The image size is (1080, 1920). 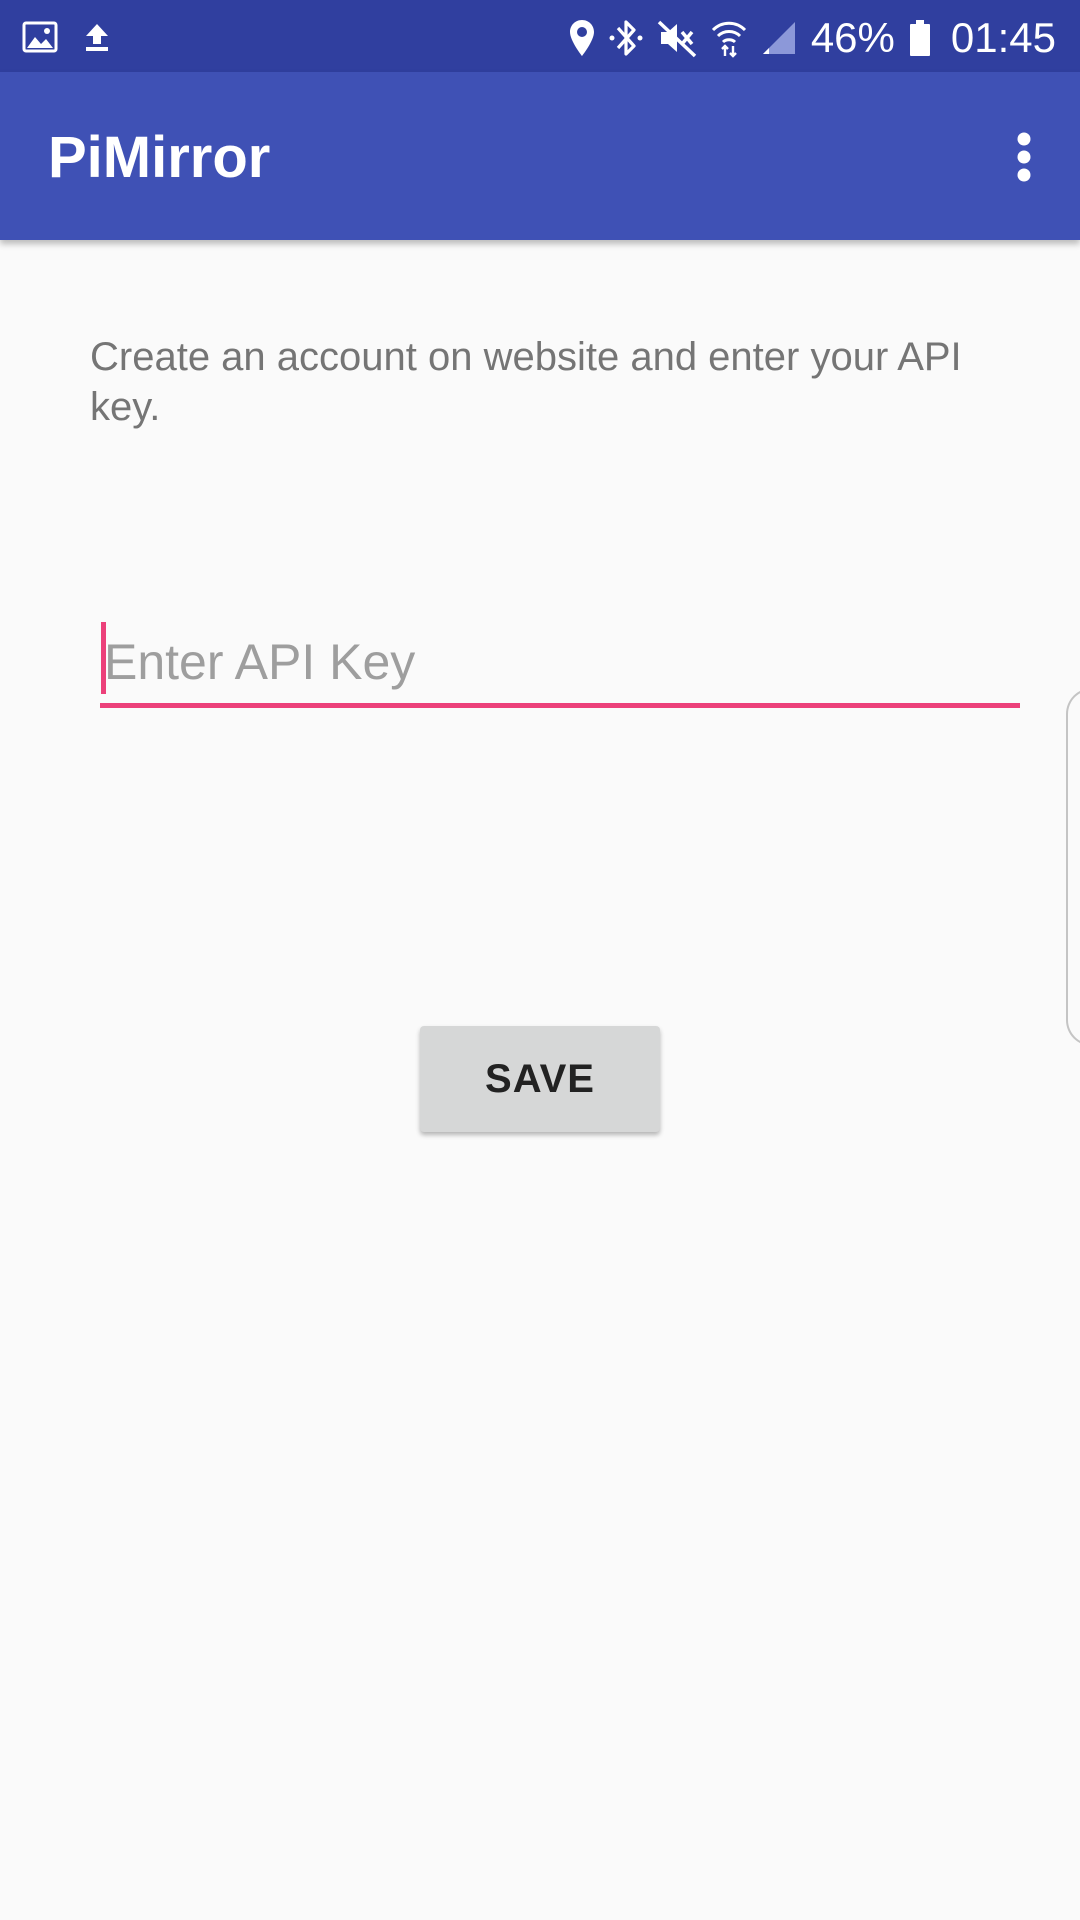 What do you see at coordinates (540, 156) in the screenshot?
I see `app-bar: PiMirror` at bounding box center [540, 156].